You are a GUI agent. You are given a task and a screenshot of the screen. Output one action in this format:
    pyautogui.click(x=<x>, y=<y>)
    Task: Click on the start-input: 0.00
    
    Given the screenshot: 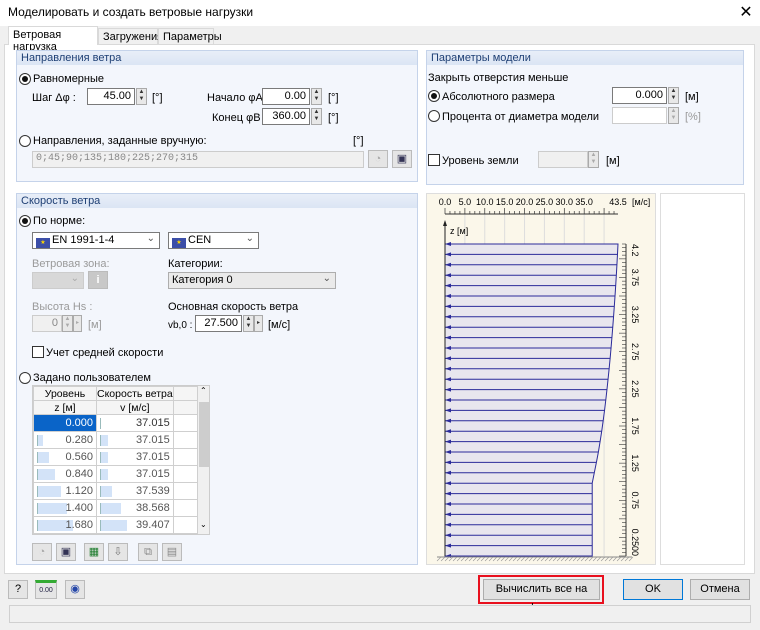 What is the action you would take?
    pyautogui.click(x=286, y=96)
    